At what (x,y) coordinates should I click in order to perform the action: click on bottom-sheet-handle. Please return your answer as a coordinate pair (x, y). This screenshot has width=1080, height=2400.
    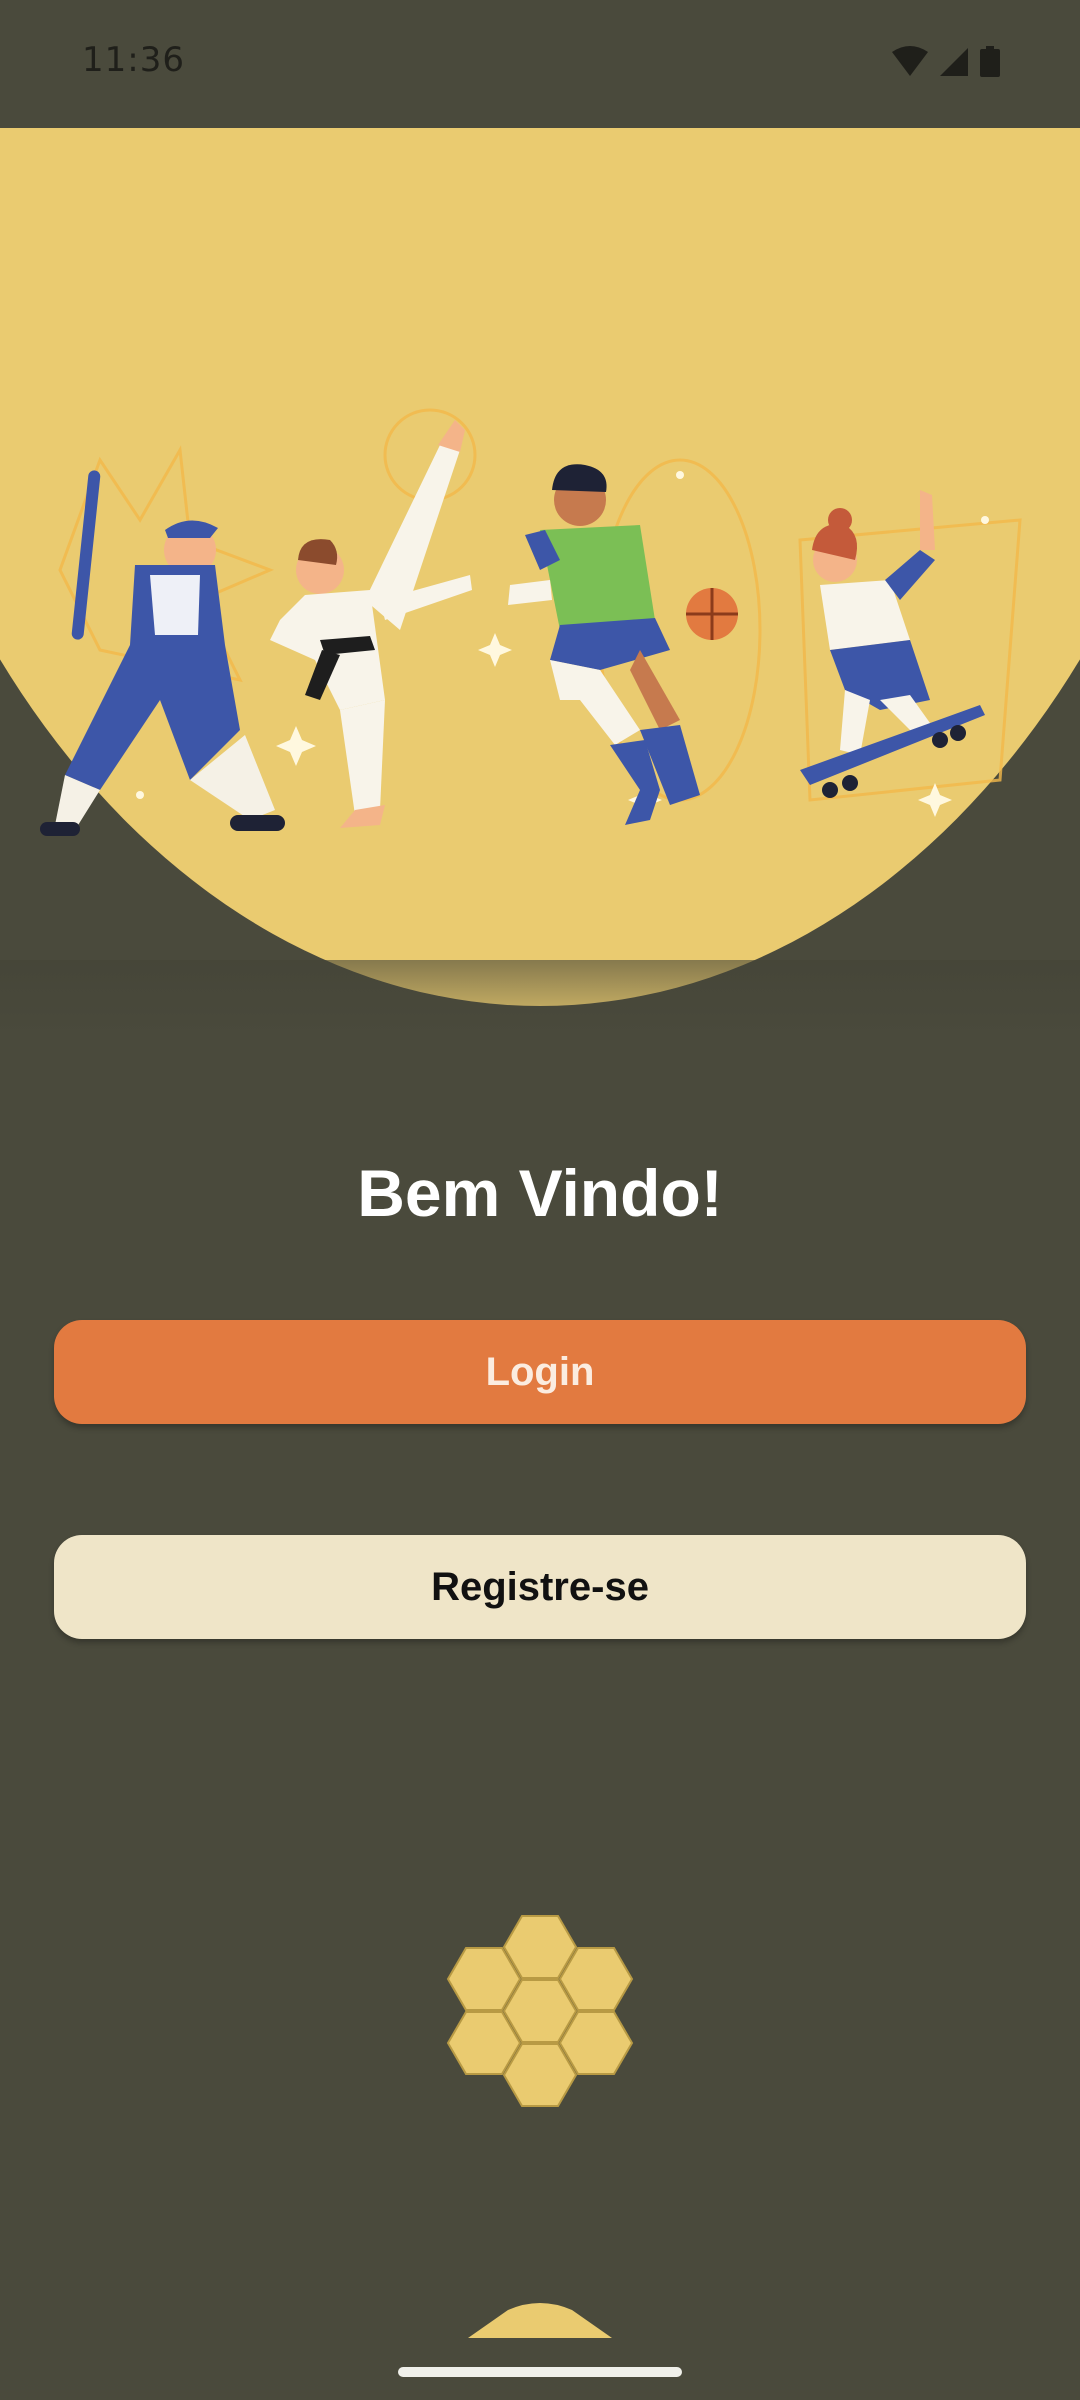
    Looking at the image, I should click on (540, 2320).